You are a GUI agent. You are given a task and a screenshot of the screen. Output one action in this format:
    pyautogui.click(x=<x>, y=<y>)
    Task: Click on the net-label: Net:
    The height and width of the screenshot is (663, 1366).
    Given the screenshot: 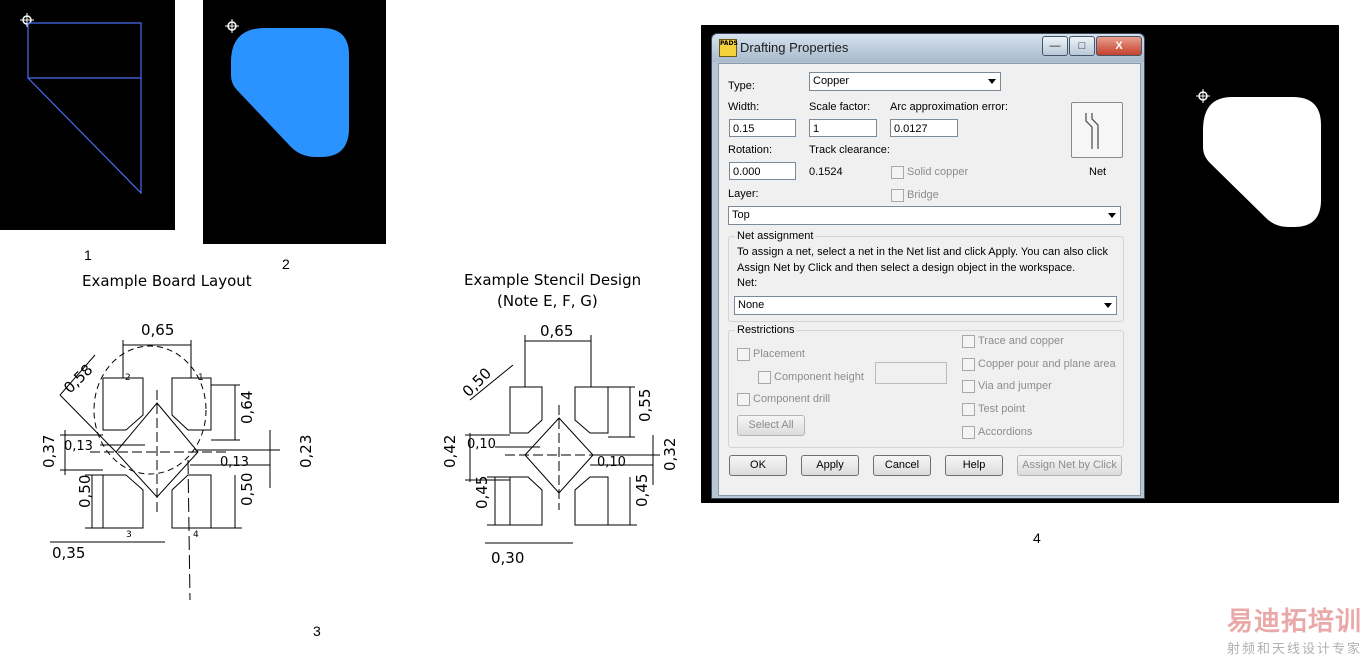 What is the action you would take?
    pyautogui.click(x=747, y=283)
    